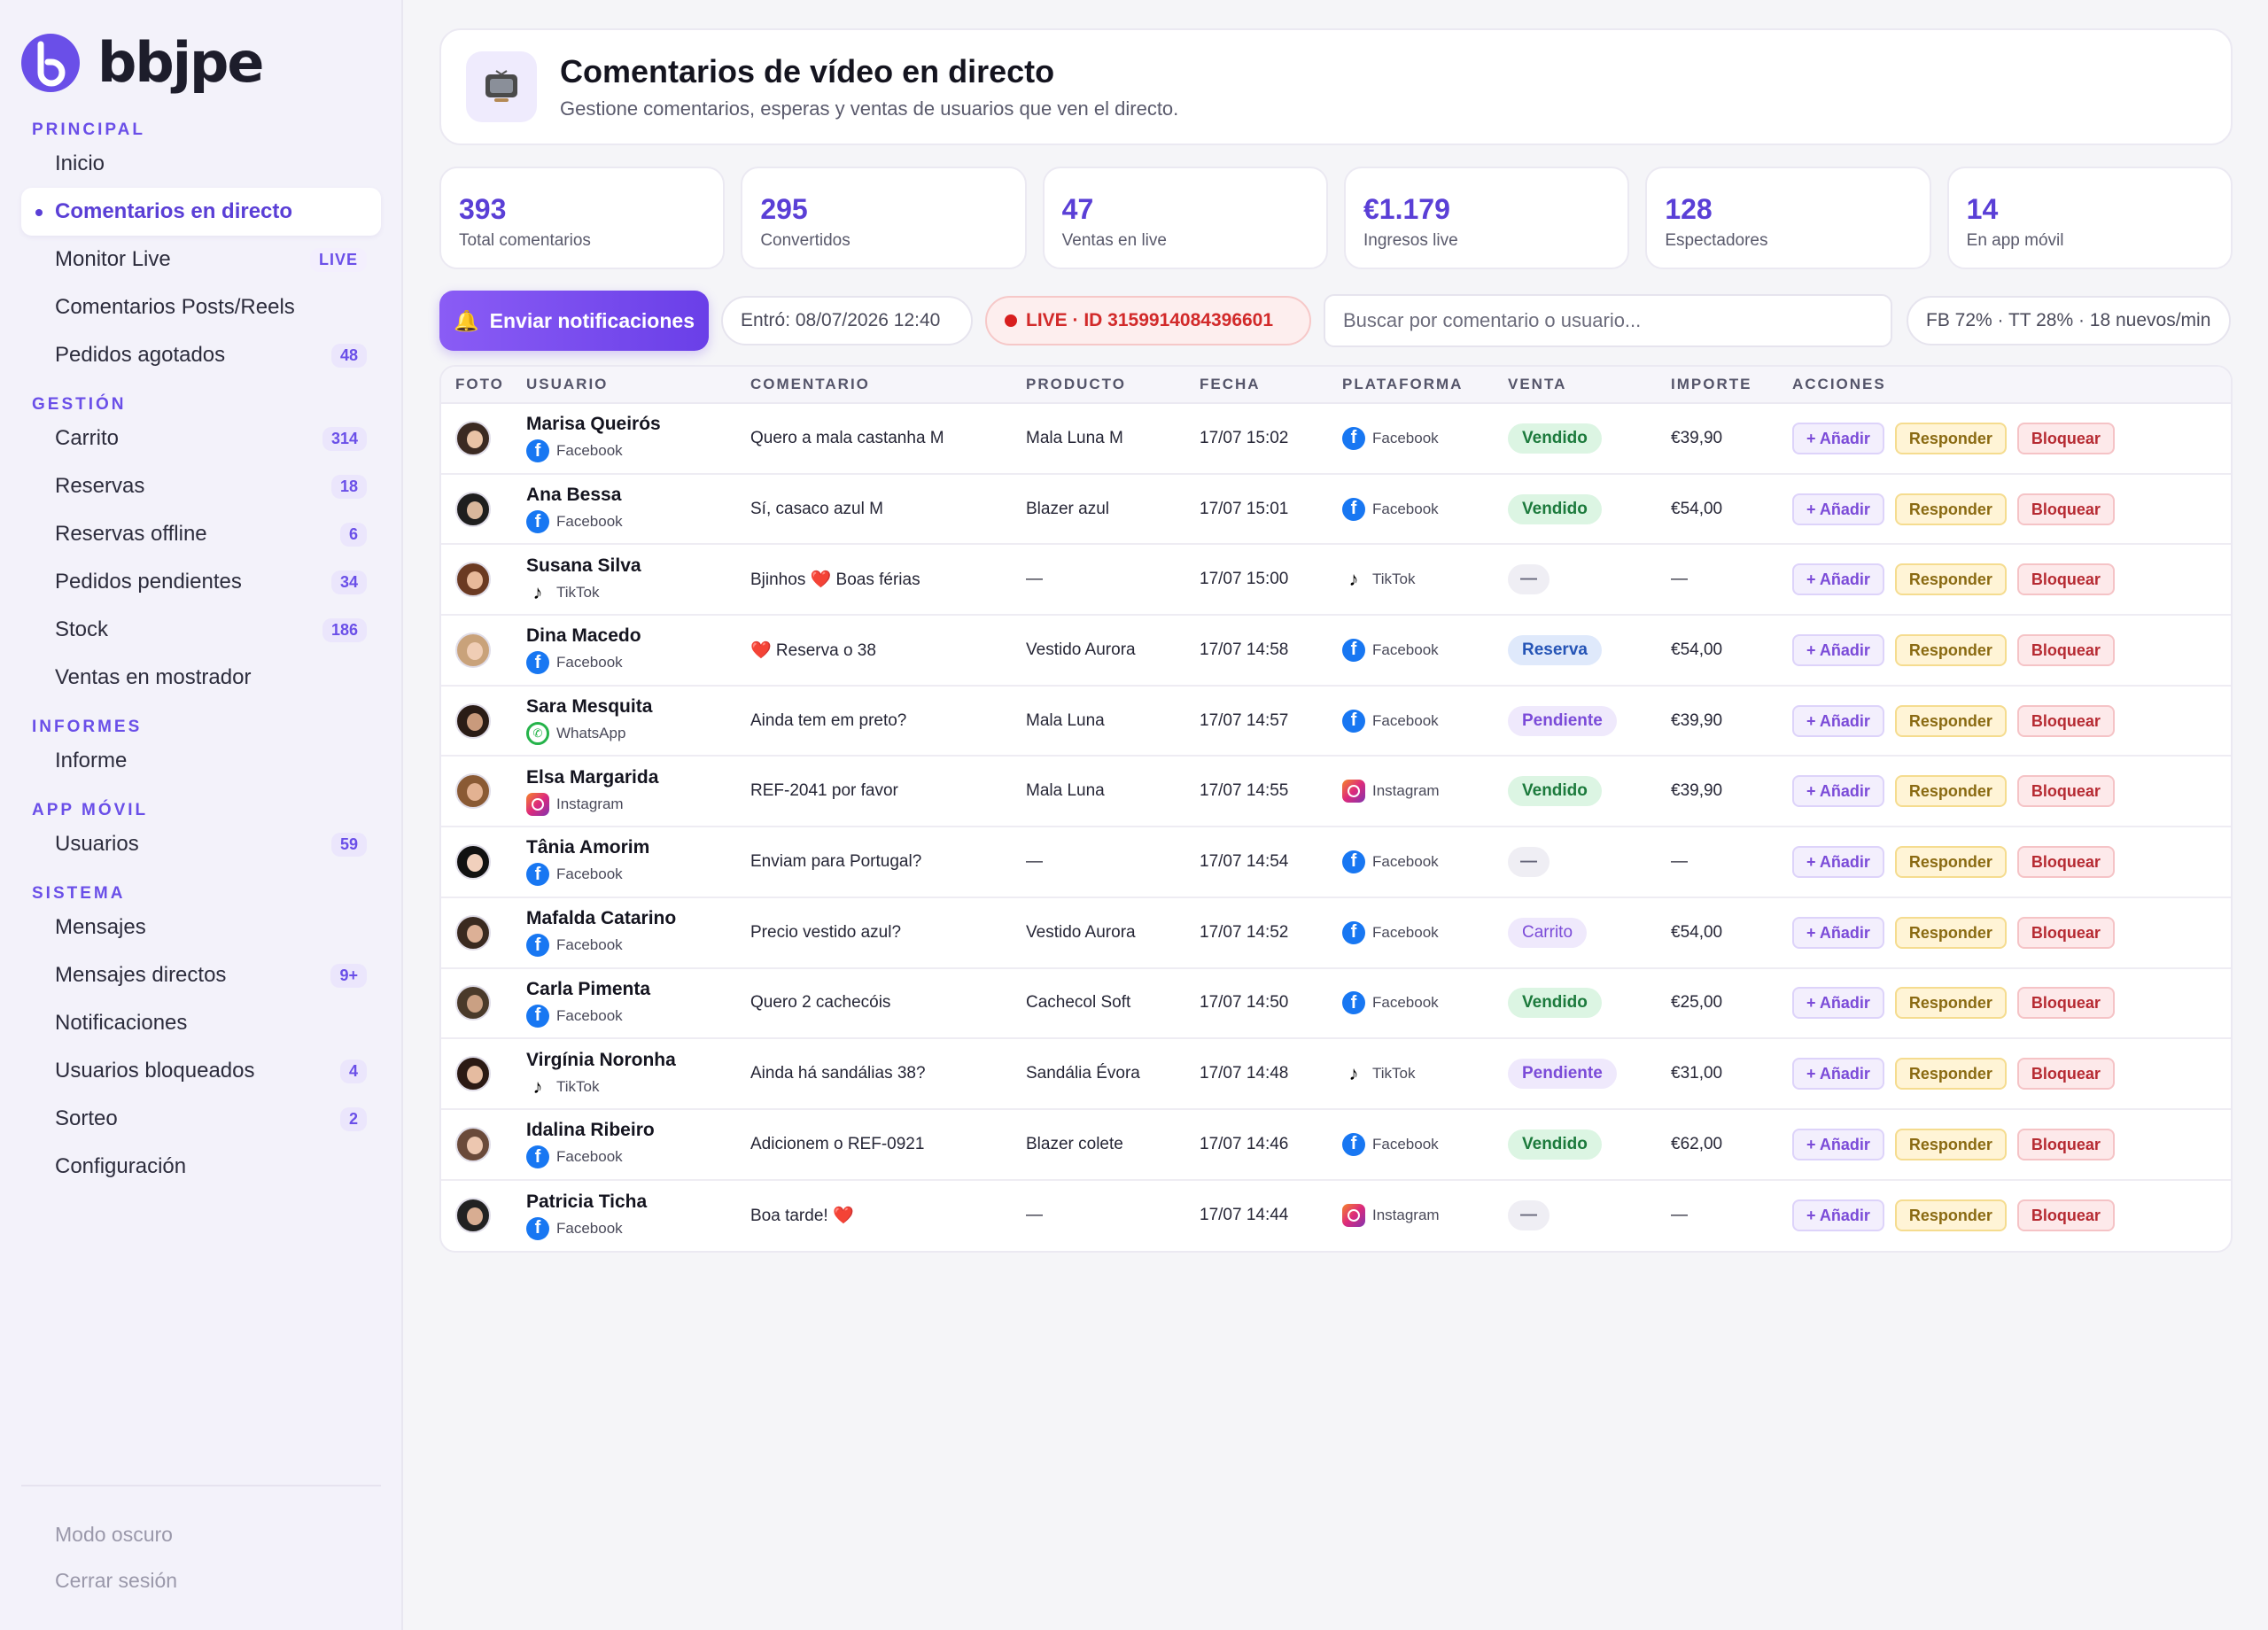  Describe the element at coordinates (201, 1119) in the screenshot. I see `sidebar-item-sorteo: Sorteo 2` at that location.